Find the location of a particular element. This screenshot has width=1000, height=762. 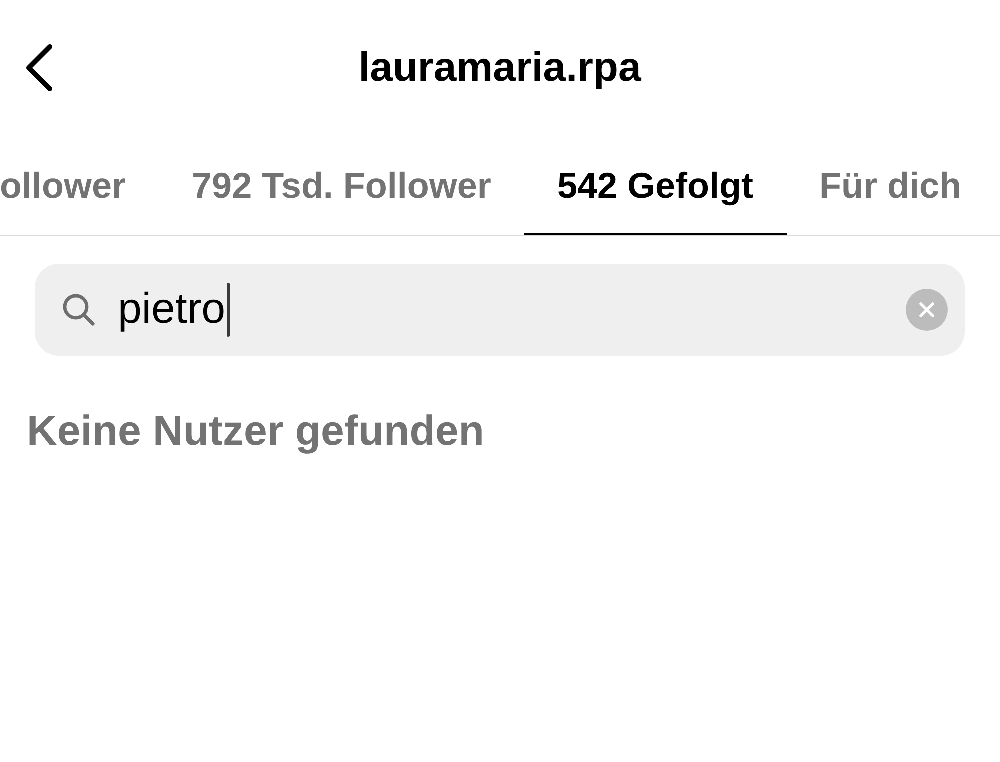

chevron-left-icon is located at coordinates (39, 68).